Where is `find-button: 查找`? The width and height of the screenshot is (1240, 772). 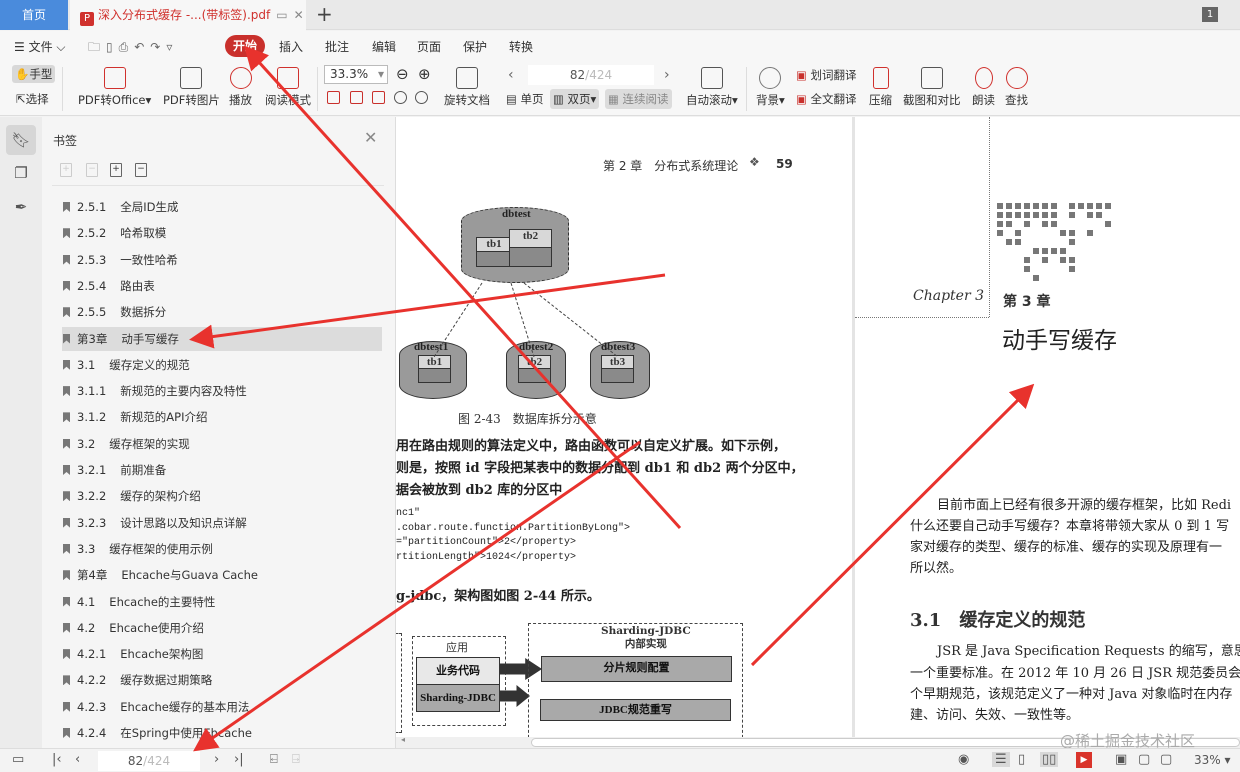 find-button: 查找 is located at coordinates (1016, 87).